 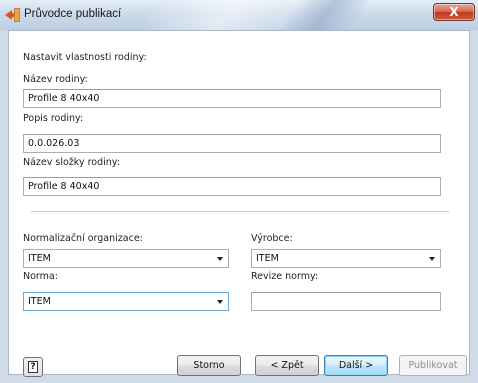 I want to click on window-title: Průvodce publikací, so click(x=73, y=14).